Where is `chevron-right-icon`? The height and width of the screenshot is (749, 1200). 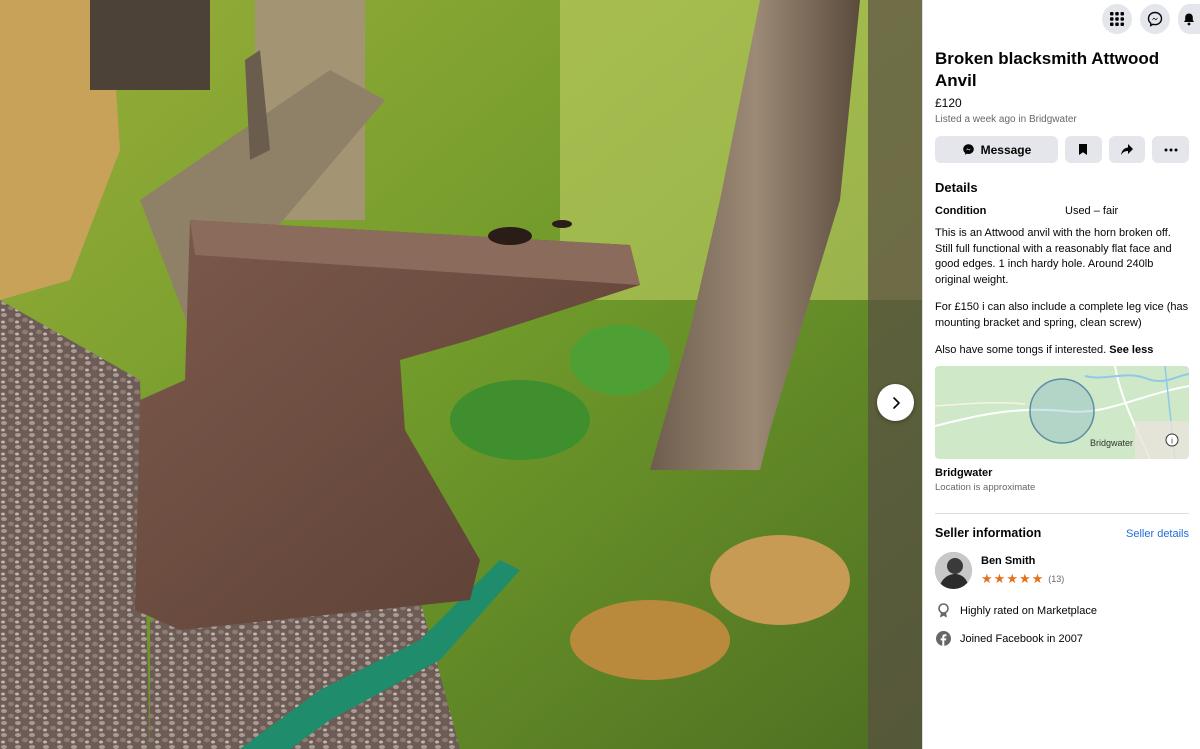
chevron-right-icon is located at coordinates (896, 402).